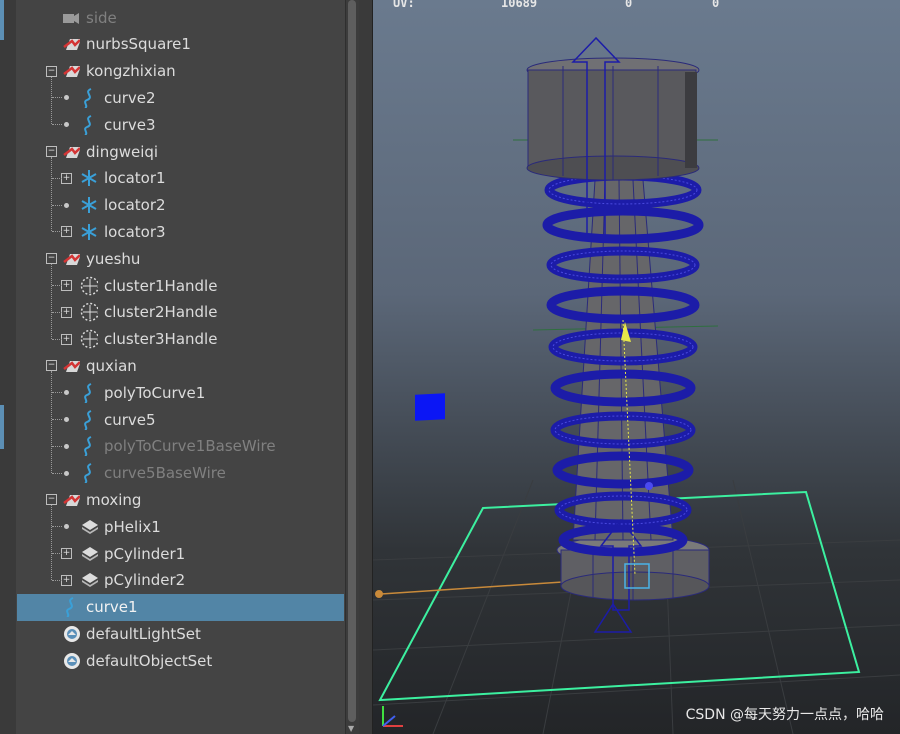  I want to click on outliner-item-locator2: locator2, so click(123, 205).